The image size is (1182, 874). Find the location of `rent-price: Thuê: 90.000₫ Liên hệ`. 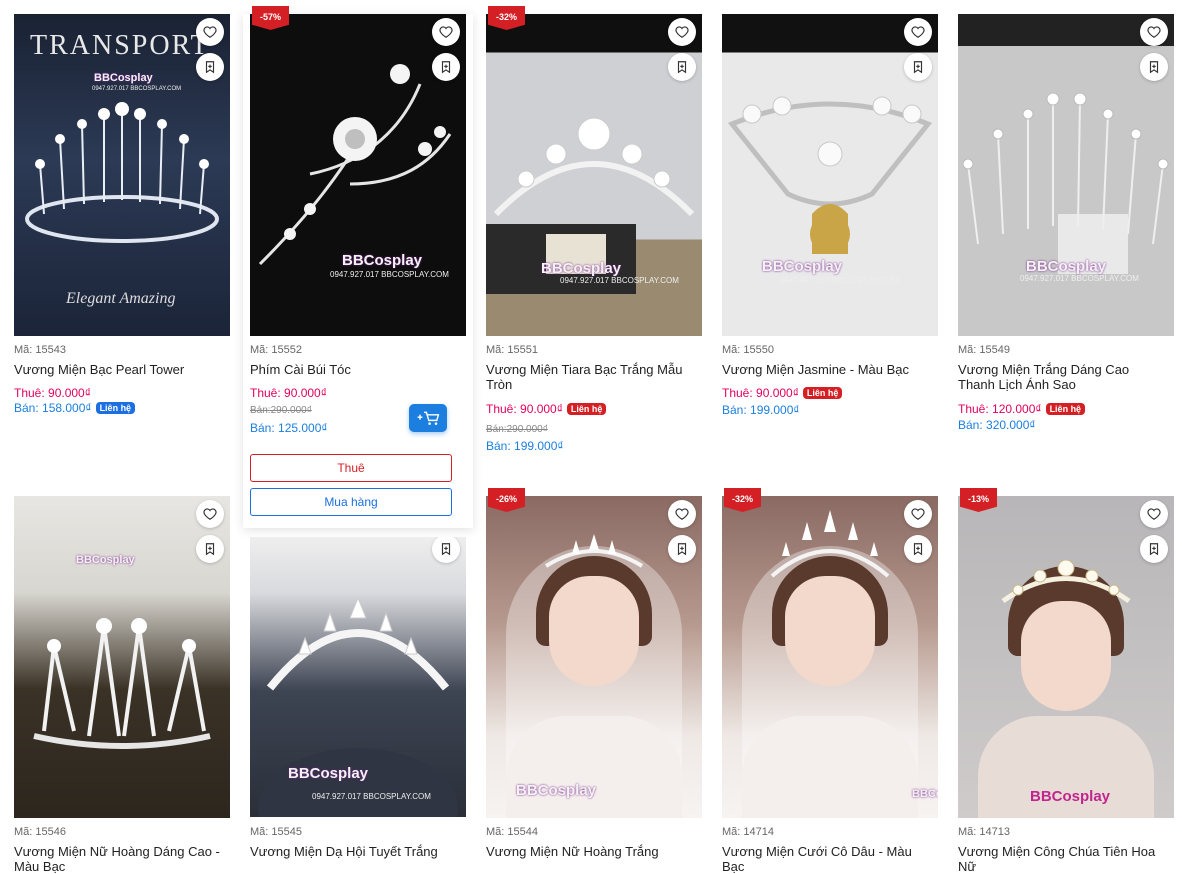

rent-price: Thuê: 90.000₫ Liên hệ is located at coordinates (546, 409).